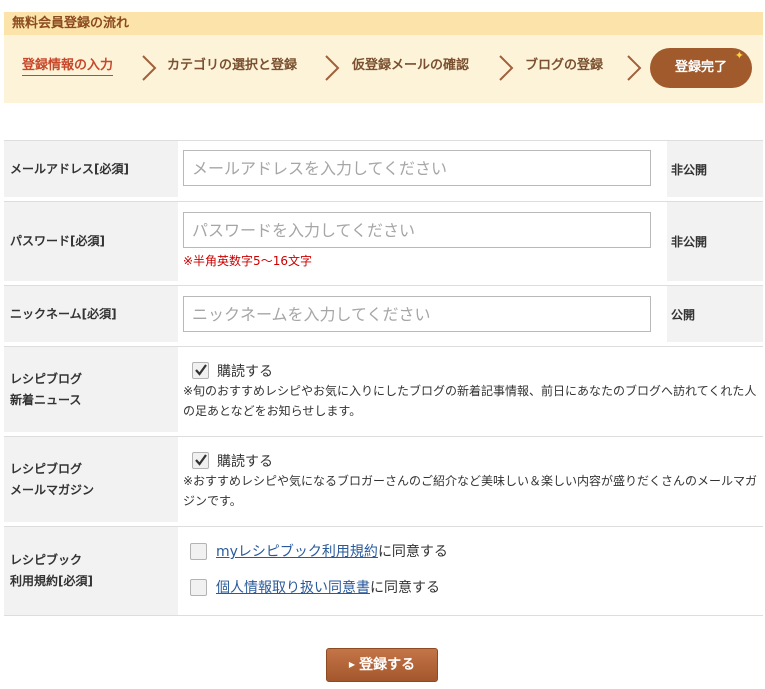 This screenshot has width=765, height=689. Describe the element at coordinates (715, 241) in the screenshot. I see `password-visibility: 非公開` at that location.